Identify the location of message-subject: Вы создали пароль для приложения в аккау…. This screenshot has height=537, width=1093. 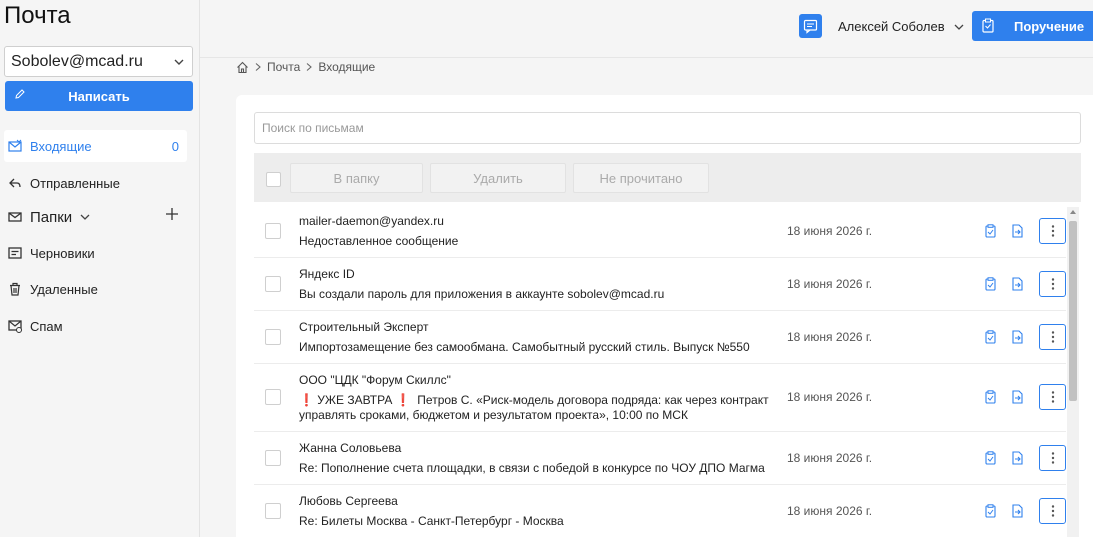
(482, 294).